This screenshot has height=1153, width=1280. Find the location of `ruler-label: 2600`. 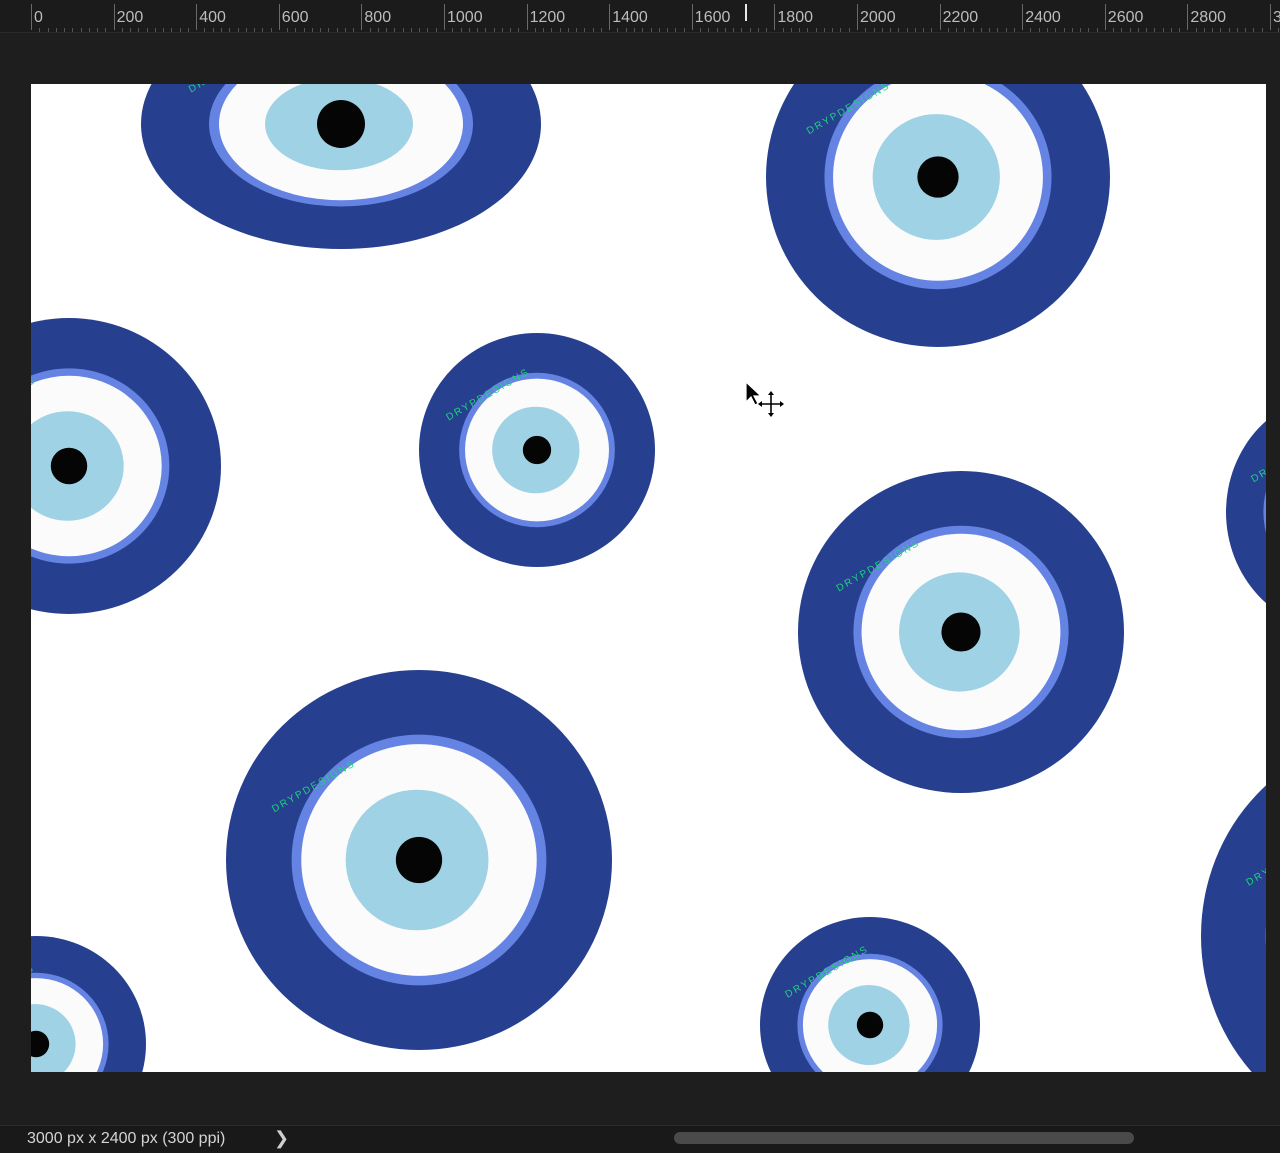

ruler-label: 2600 is located at coordinates (1126, 18).